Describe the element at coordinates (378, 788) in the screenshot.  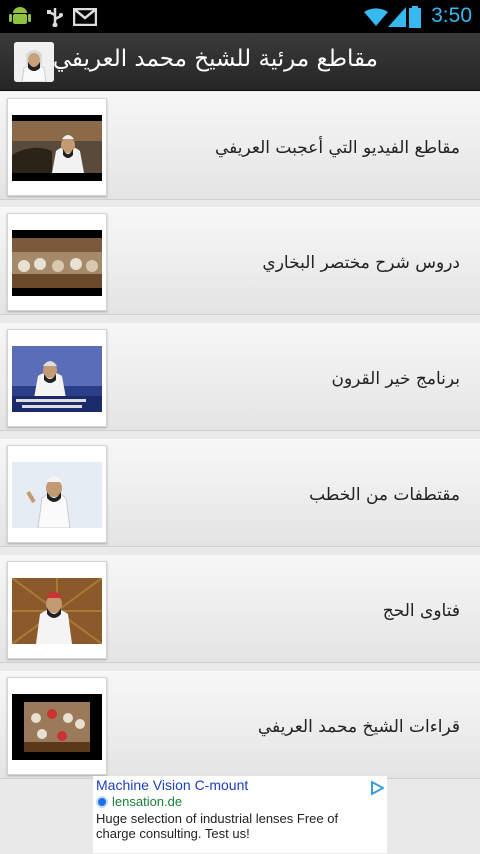
I see `ad-choices-icon` at that location.